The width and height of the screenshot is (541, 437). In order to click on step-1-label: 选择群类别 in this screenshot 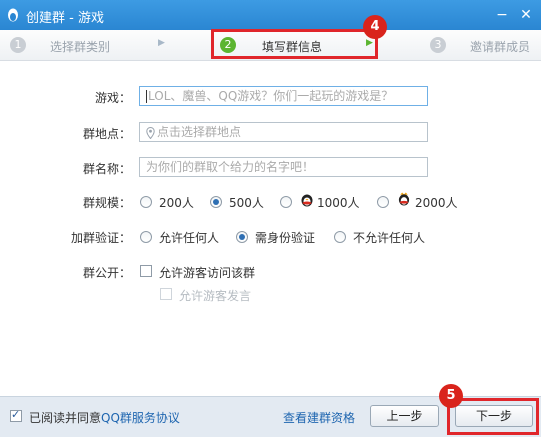, I will do `click(80, 47)`.